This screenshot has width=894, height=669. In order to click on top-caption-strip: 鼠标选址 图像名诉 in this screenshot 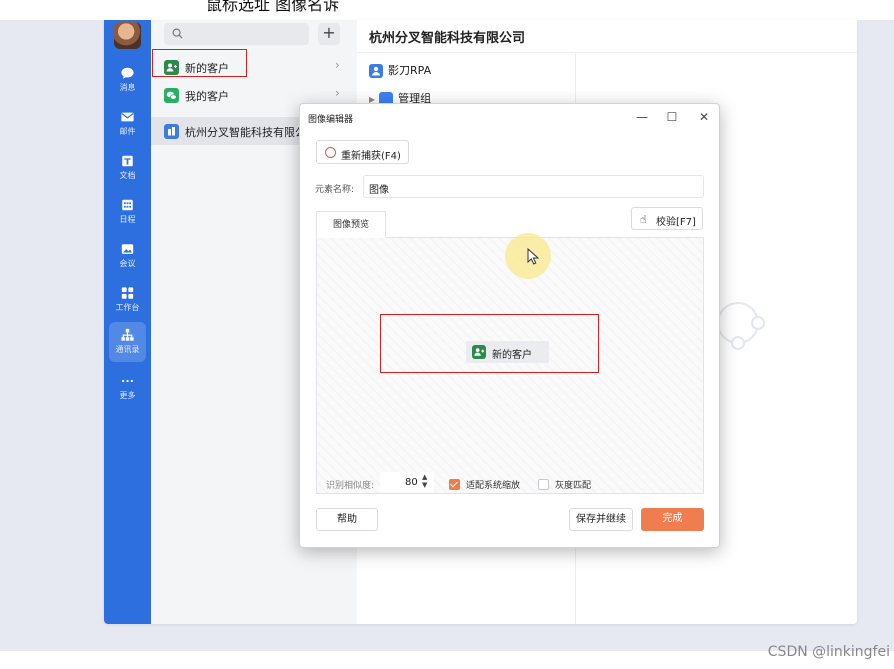, I will do `click(447, 10)`.